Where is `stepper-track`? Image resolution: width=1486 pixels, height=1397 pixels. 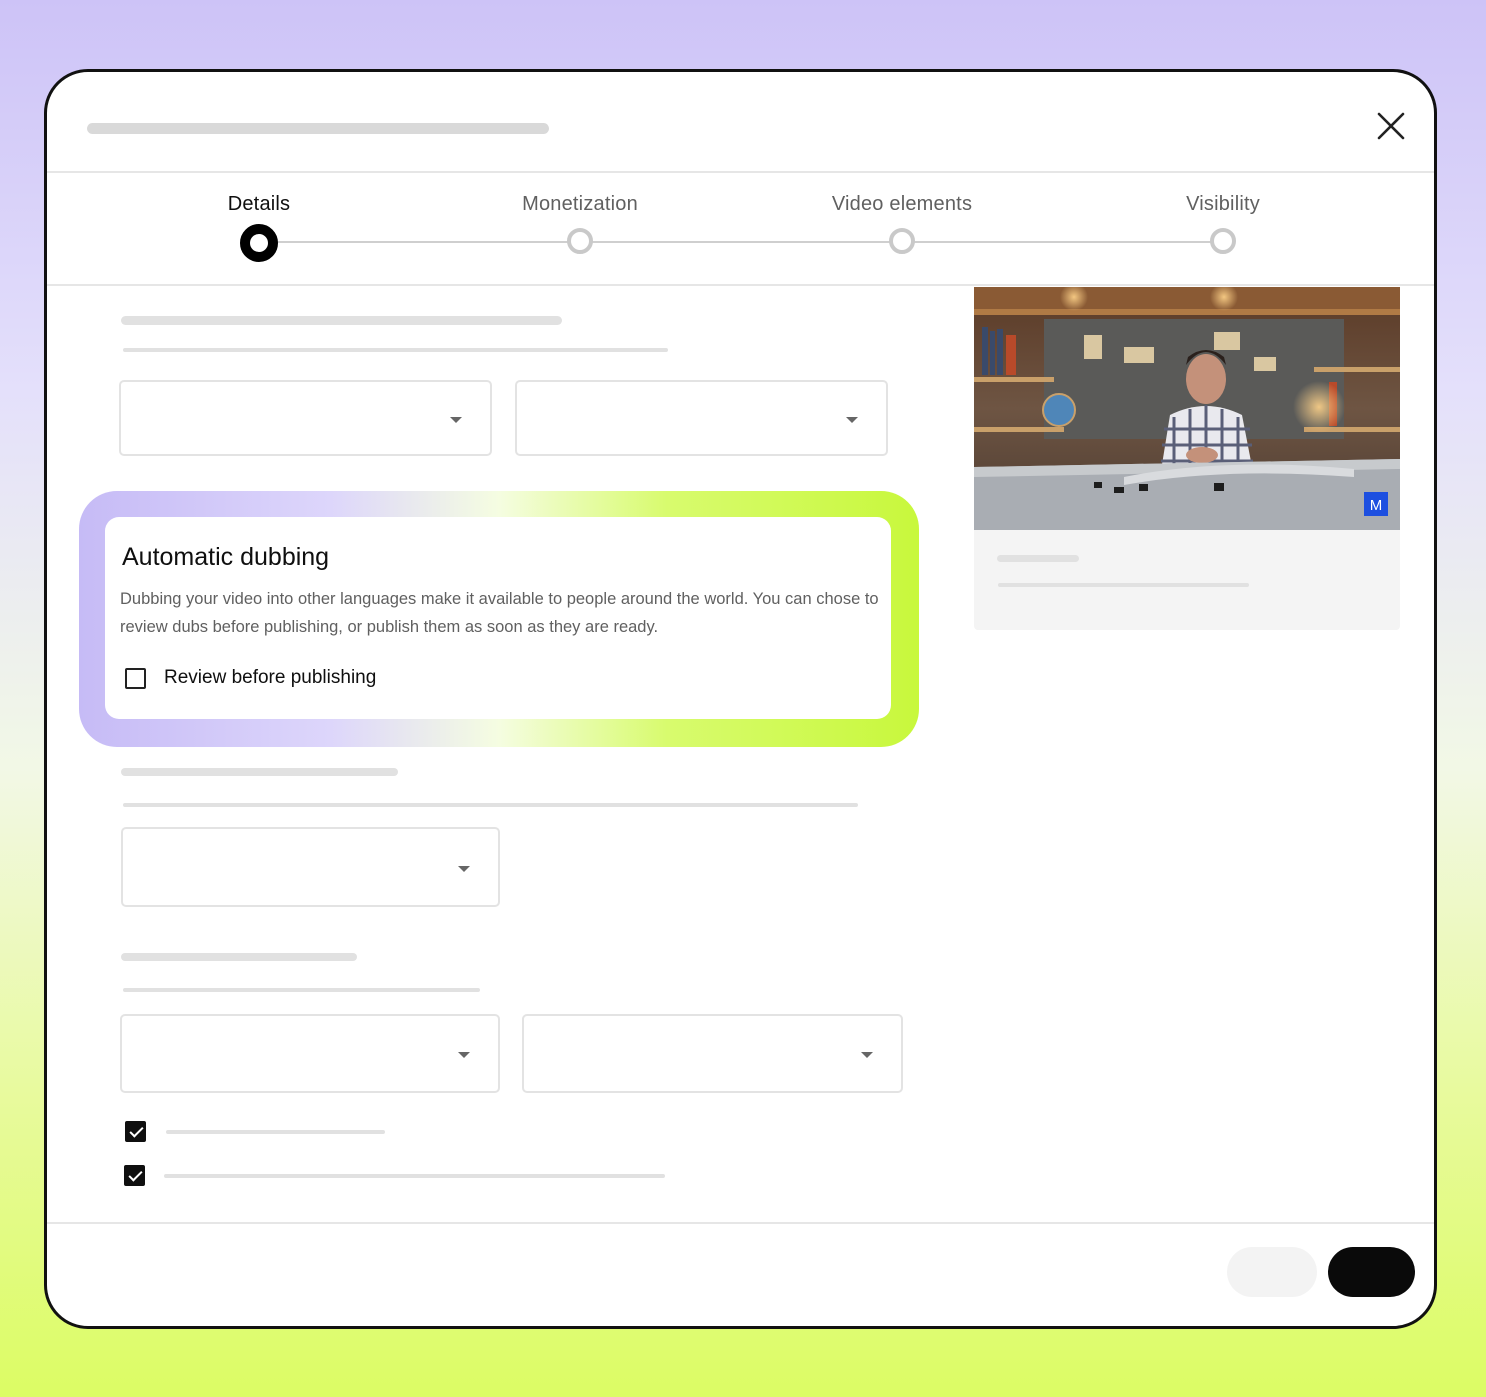 stepper-track is located at coordinates (741, 242).